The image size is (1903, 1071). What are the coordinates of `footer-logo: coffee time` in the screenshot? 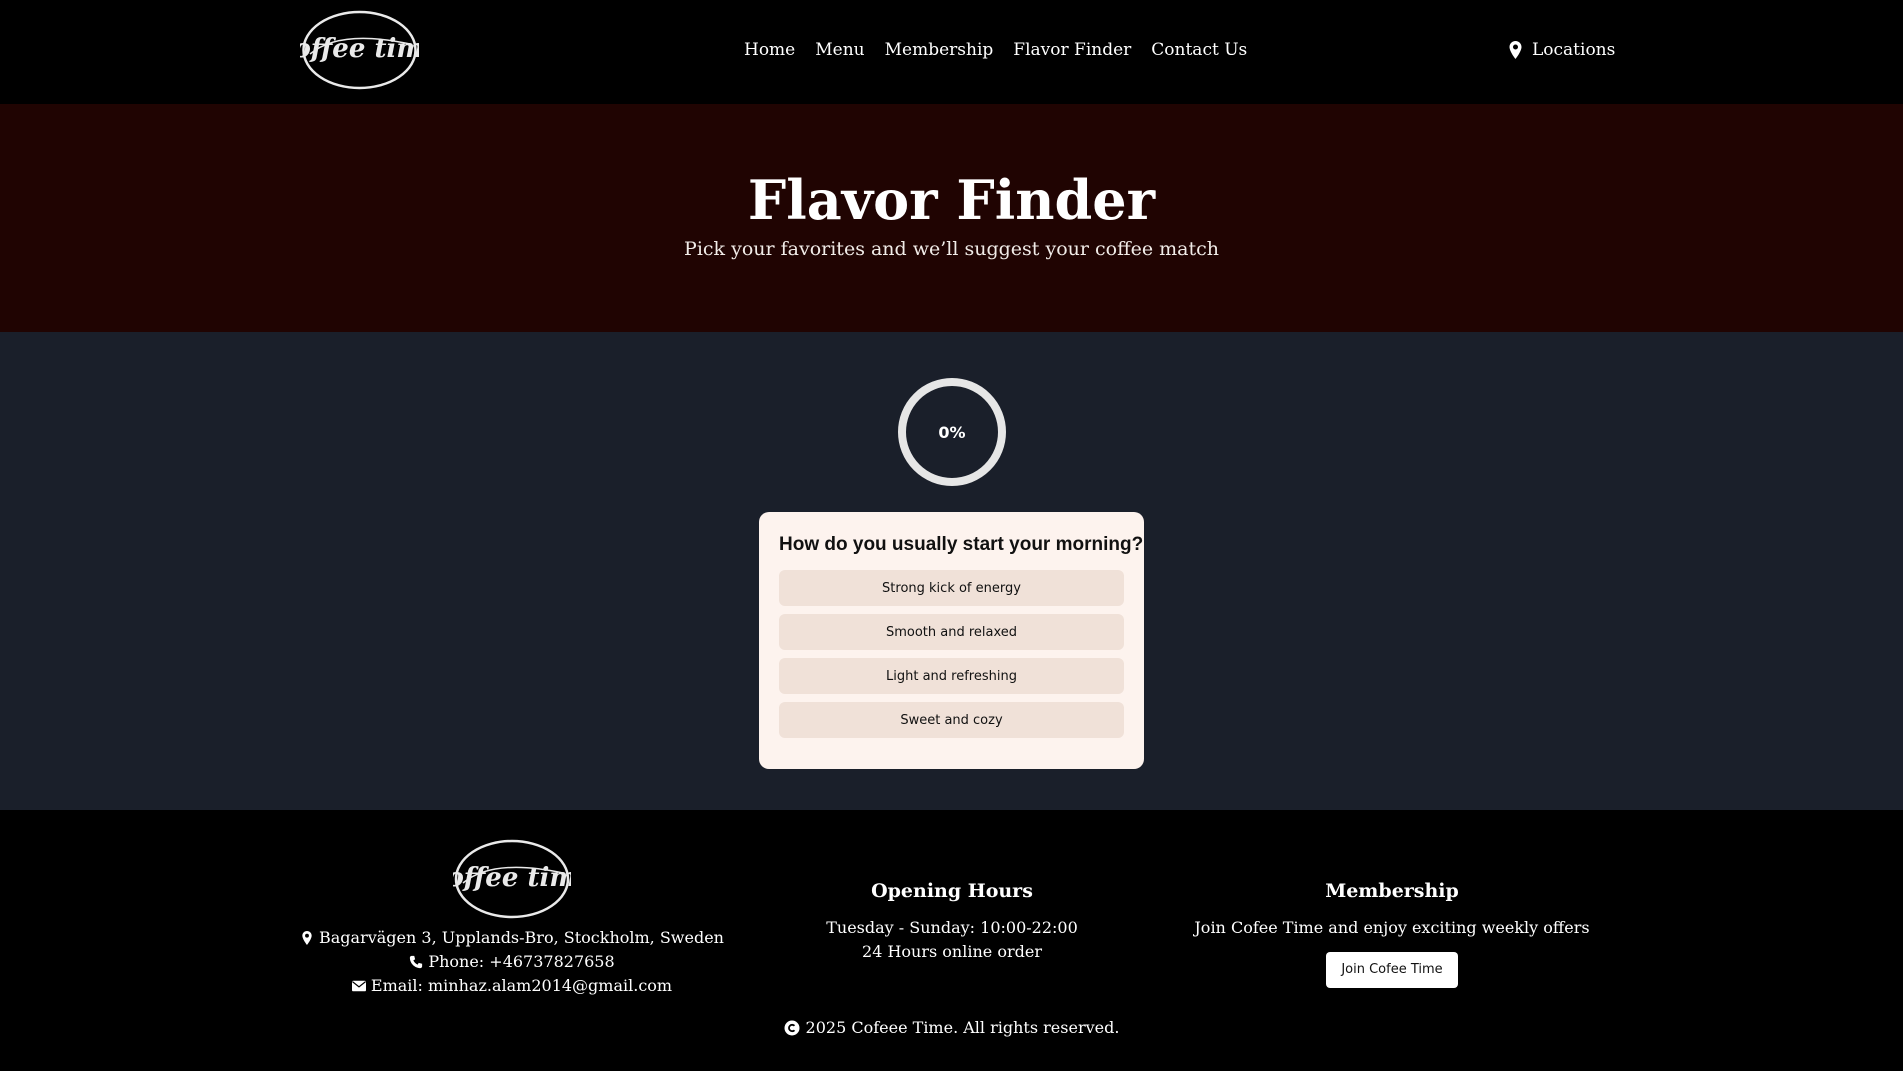 It's located at (512, 879).